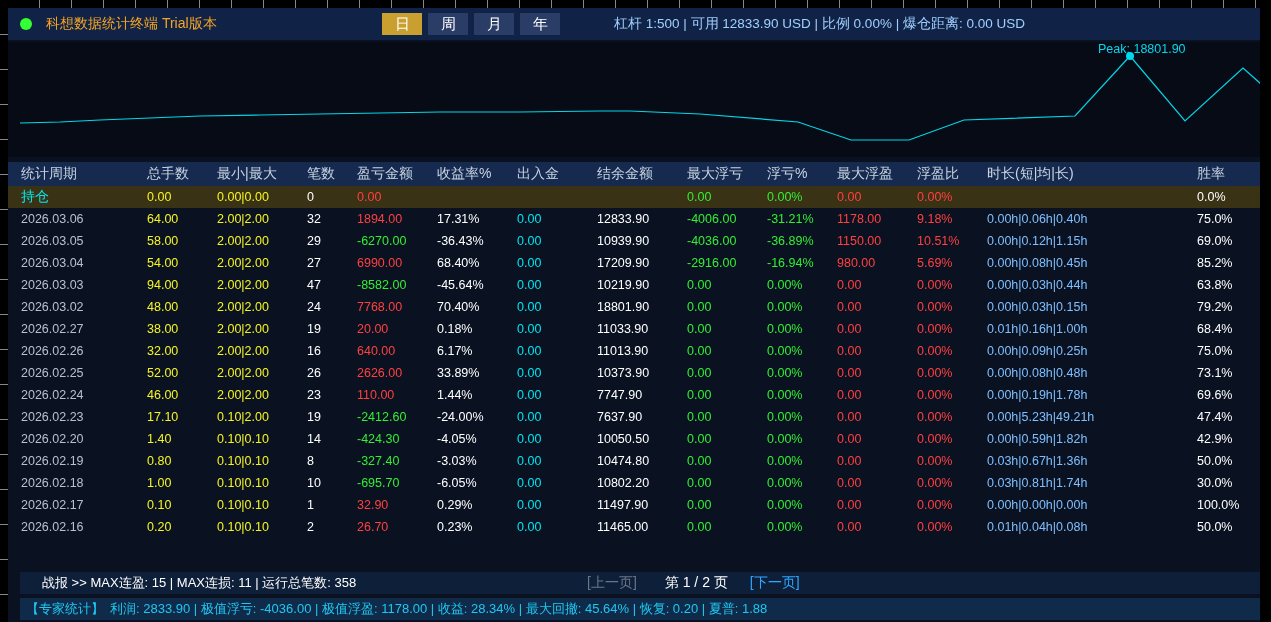 This screenshot has width=1271, height=622. Describe the element at coordinates (624, 483) in the screenshot. I see `table-cell-text: 10802.20` at that location.